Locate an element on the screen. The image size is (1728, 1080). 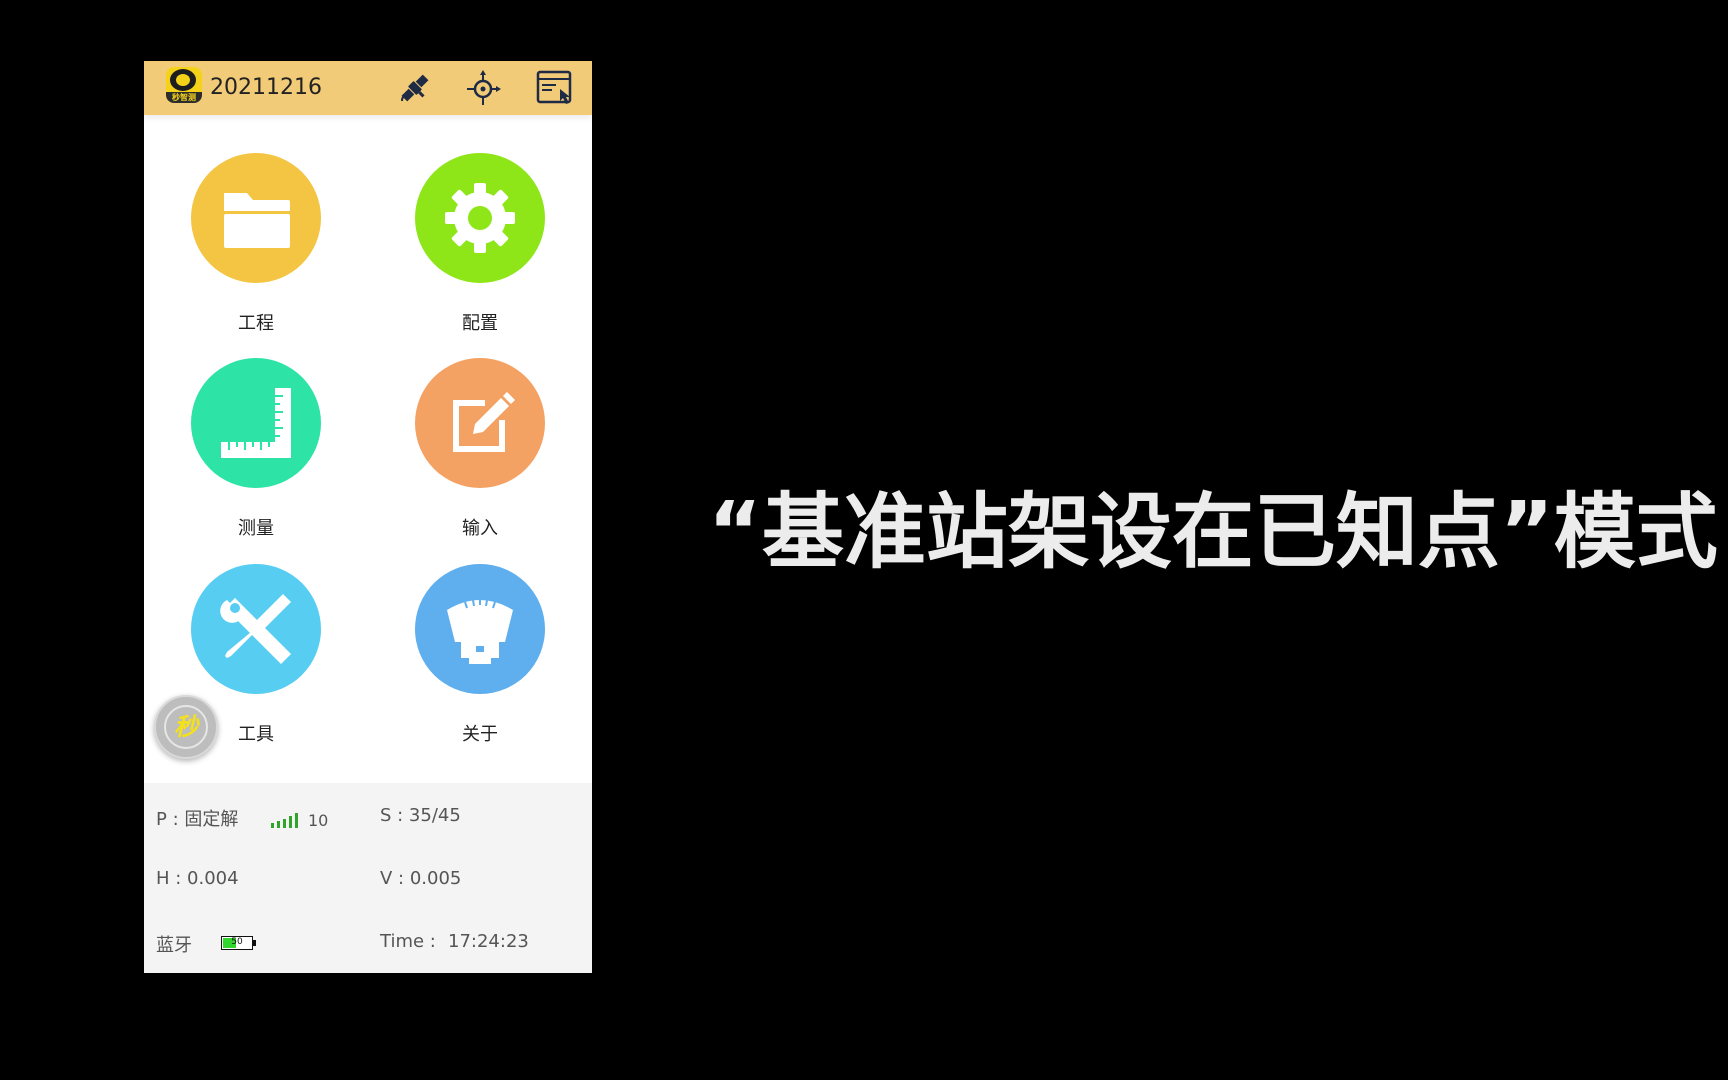
bluetooth-label: 蓝牙 is located at coordinates (174, 945).